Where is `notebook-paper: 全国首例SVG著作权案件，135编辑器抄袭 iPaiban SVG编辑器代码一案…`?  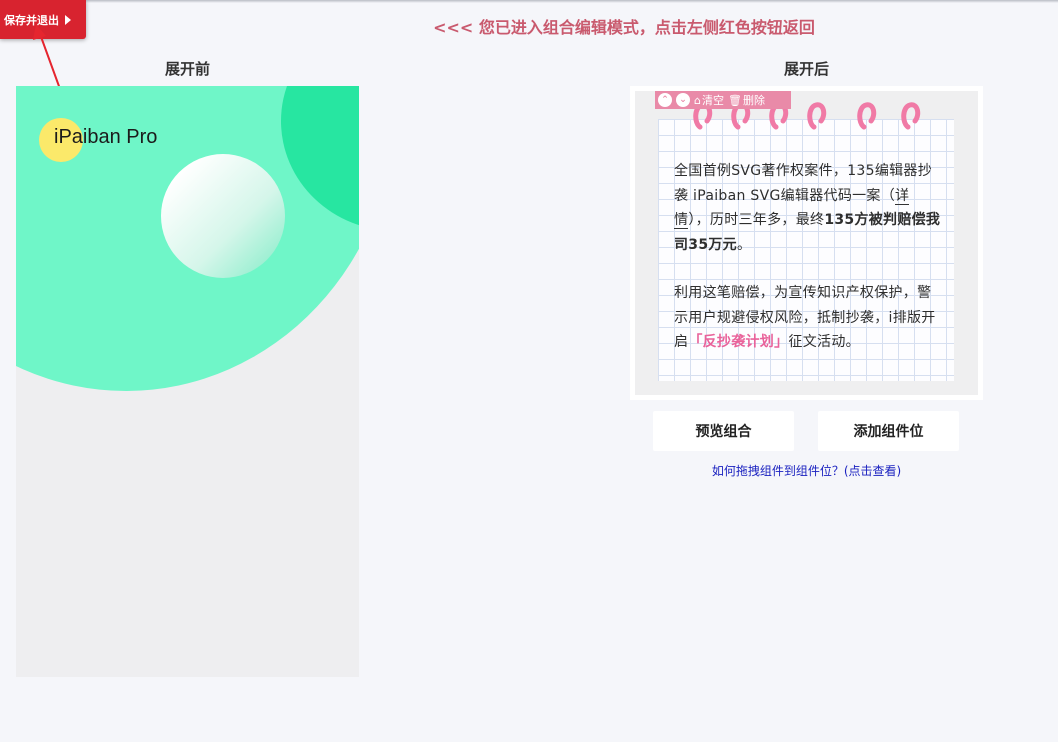
notebook-paper: 全国首例SVG著作权案件，135编辑器抄袭 iPaiban SVG编辑器代码一案… is located at coordinates (806, 250).